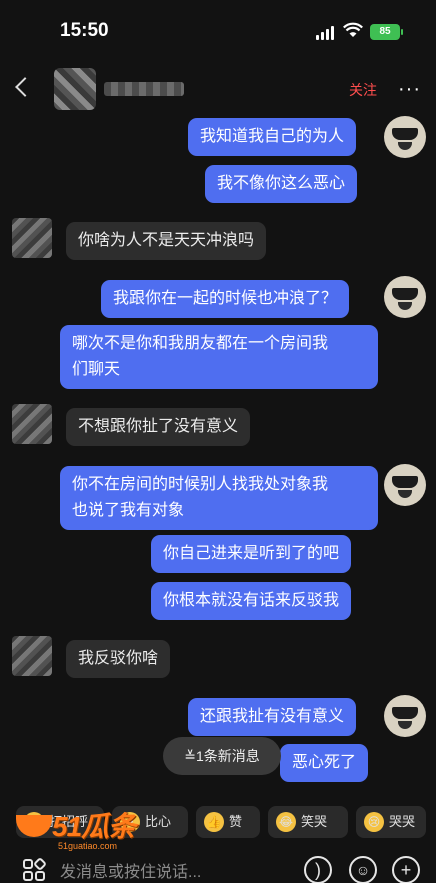 The image size is (436, 883). What do you see at coordinates (118, 659) in the screenshot?
I see `message-bubble-received: 我反驳你啥` at bounding box center [118, 659].